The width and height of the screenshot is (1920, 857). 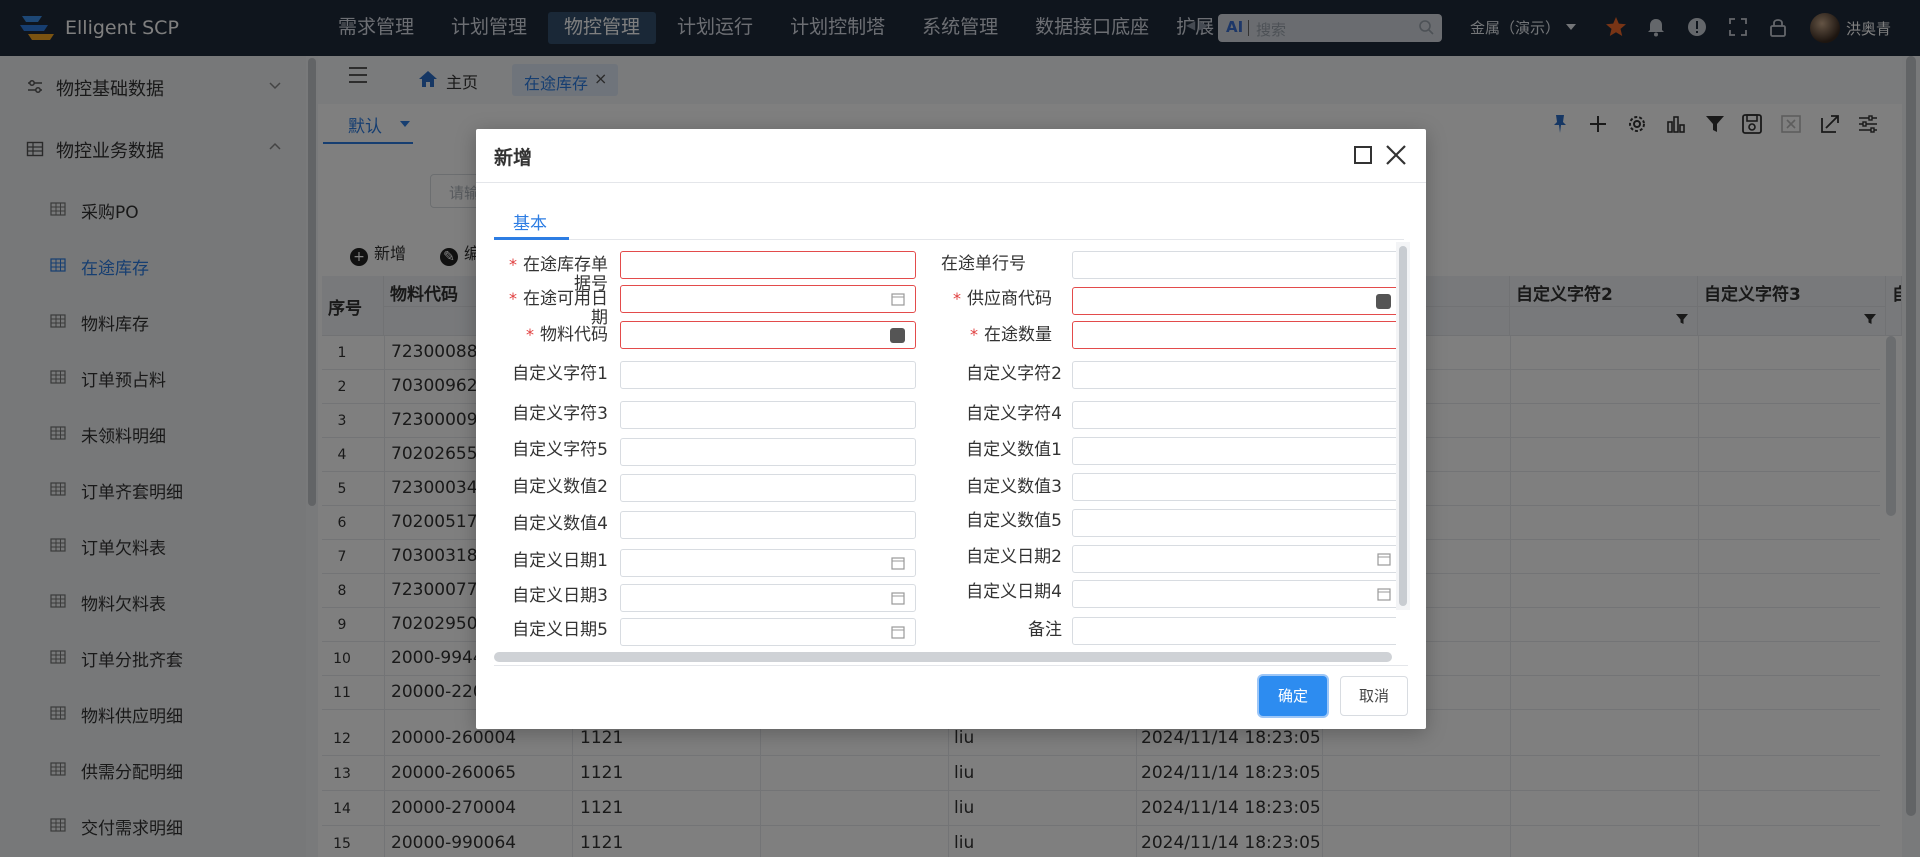 I want to click on field-label-text: 自定义日期3, so click(x=560, y=596).